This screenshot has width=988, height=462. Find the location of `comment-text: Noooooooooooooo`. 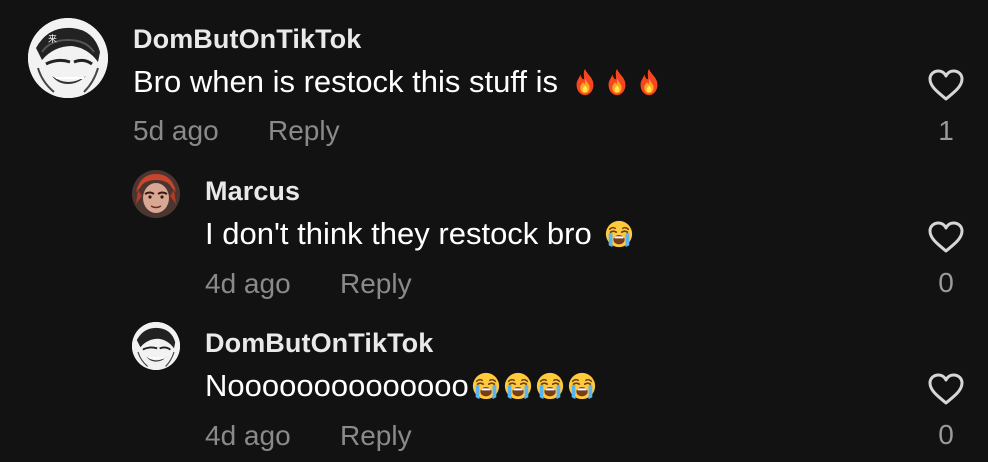

comment-text: Noooooooooooooo is located at coordinates (401, 386).